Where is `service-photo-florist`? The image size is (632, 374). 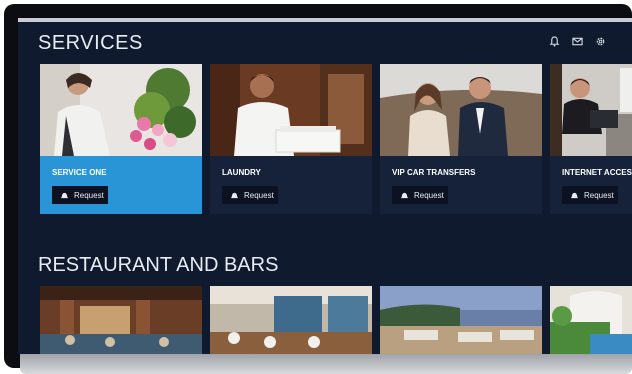 service-photo-florist is located at coordinates (121, 110).